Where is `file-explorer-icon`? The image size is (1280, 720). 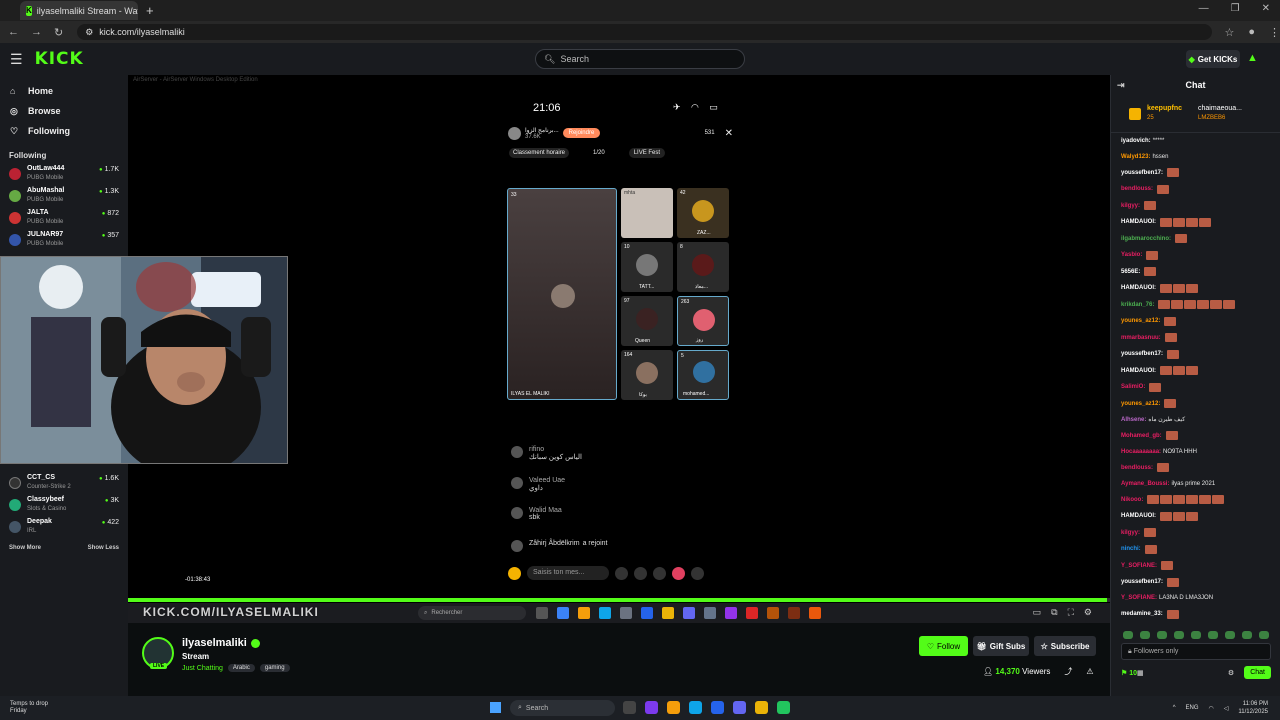
file-explorer-icon is located at coordinates (673, 707).